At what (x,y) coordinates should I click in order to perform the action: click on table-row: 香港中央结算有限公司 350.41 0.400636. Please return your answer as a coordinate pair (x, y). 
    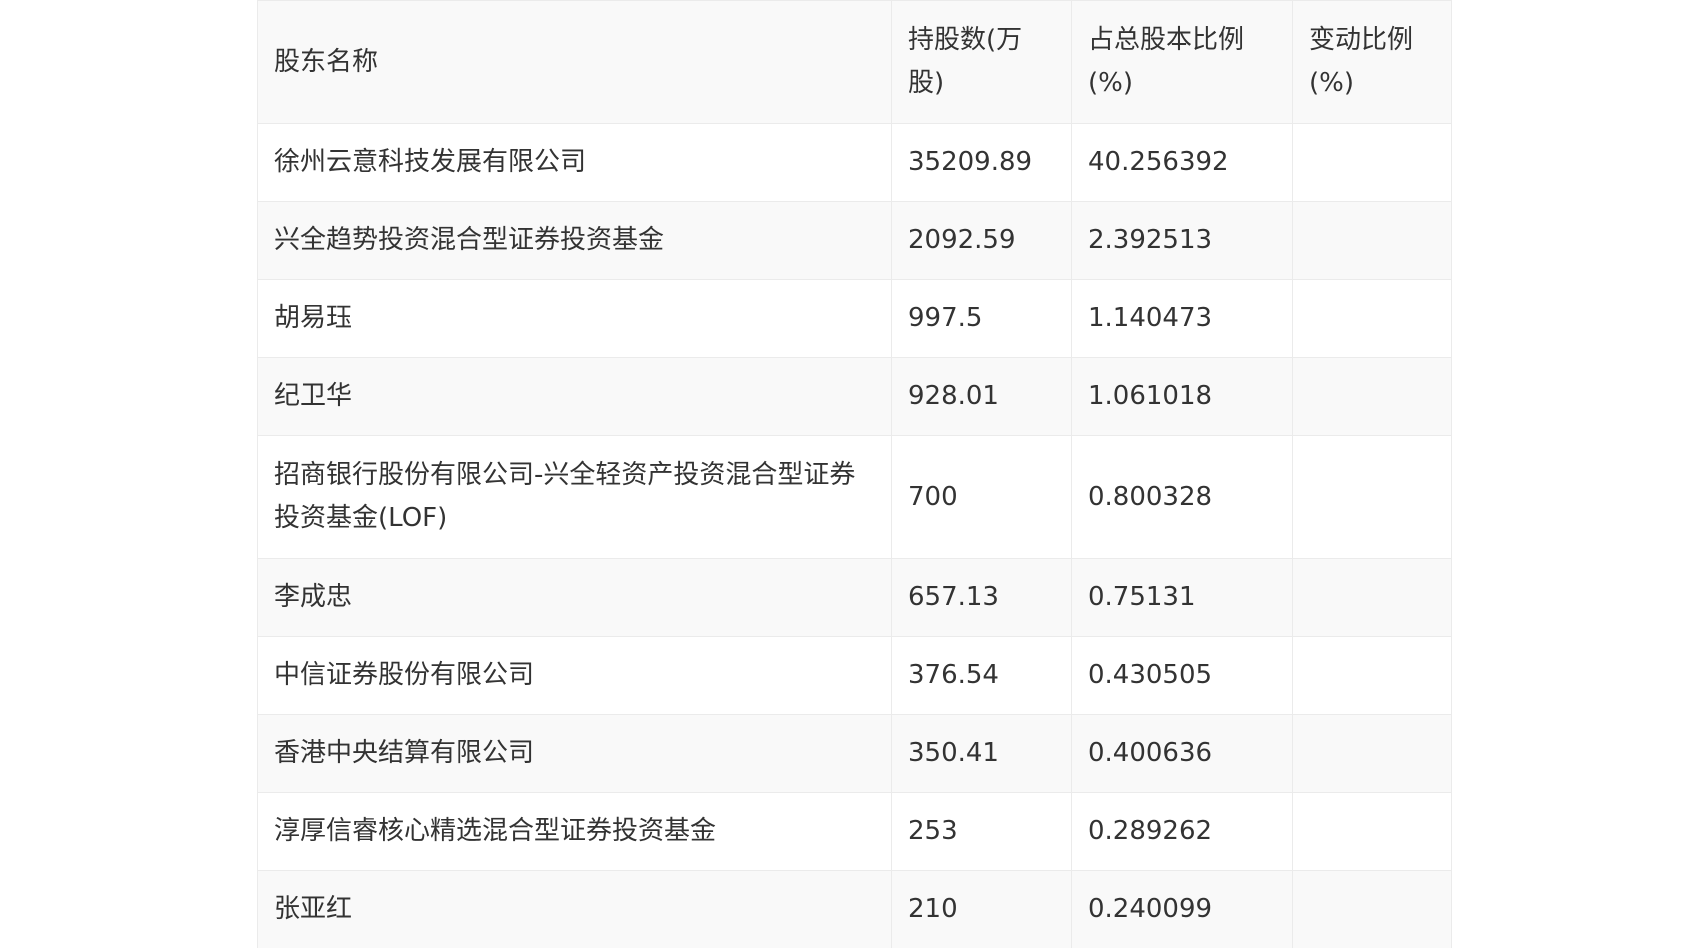
    Looking at the image, I should click on (854, 753).